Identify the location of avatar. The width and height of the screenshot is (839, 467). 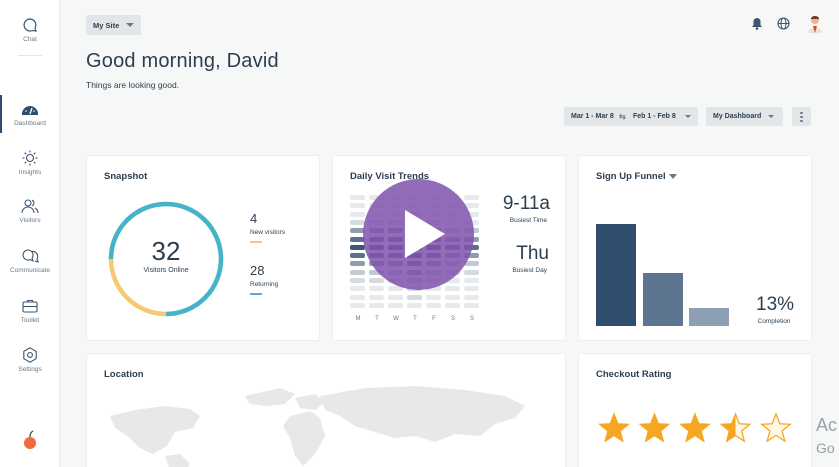
(815, 24).